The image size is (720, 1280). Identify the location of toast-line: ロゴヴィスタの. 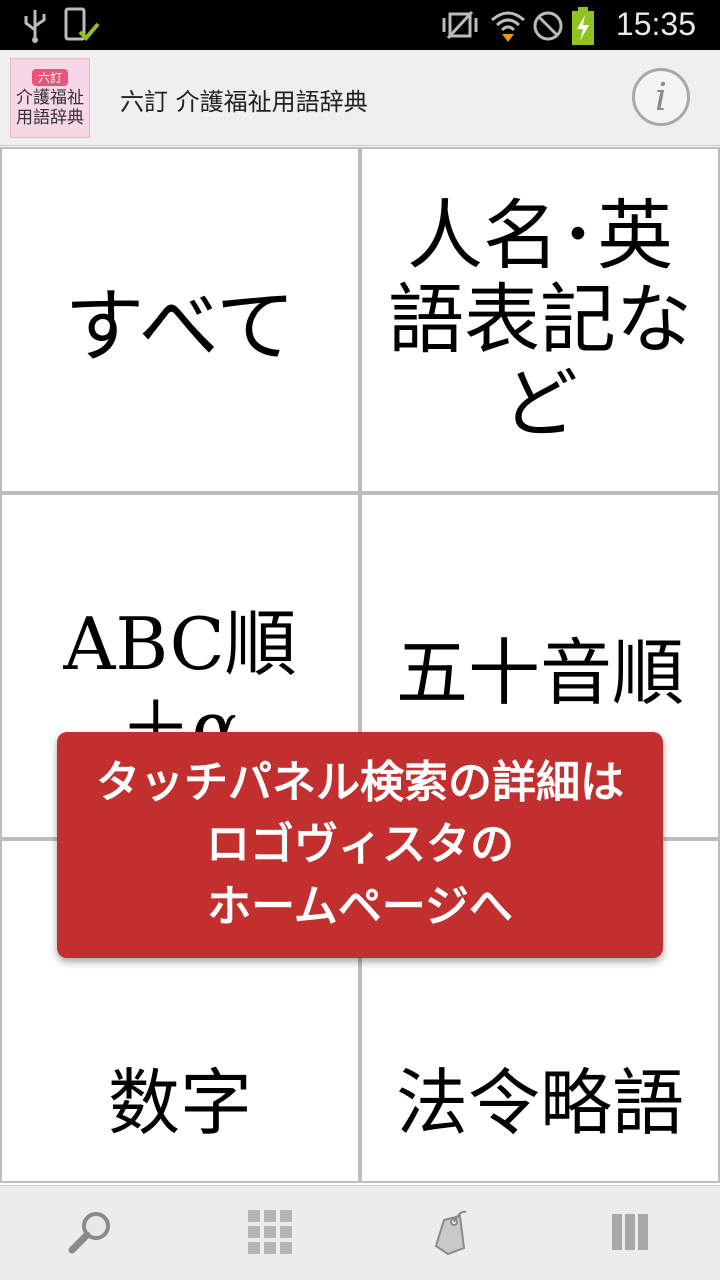
(360, 844).